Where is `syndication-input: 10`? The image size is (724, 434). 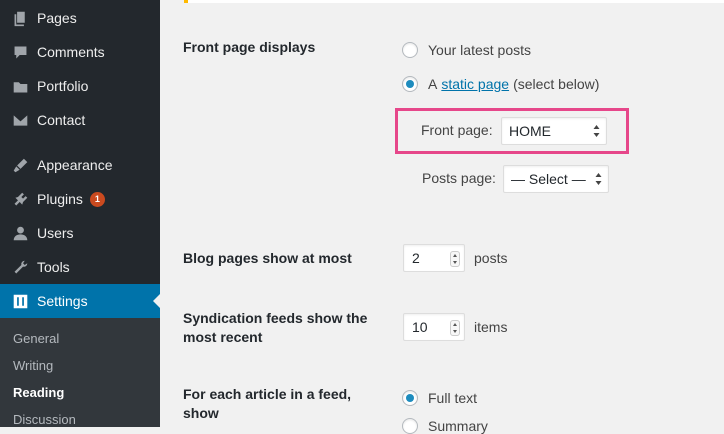 syndication-input: 10 is located at coordinates (434, 327).